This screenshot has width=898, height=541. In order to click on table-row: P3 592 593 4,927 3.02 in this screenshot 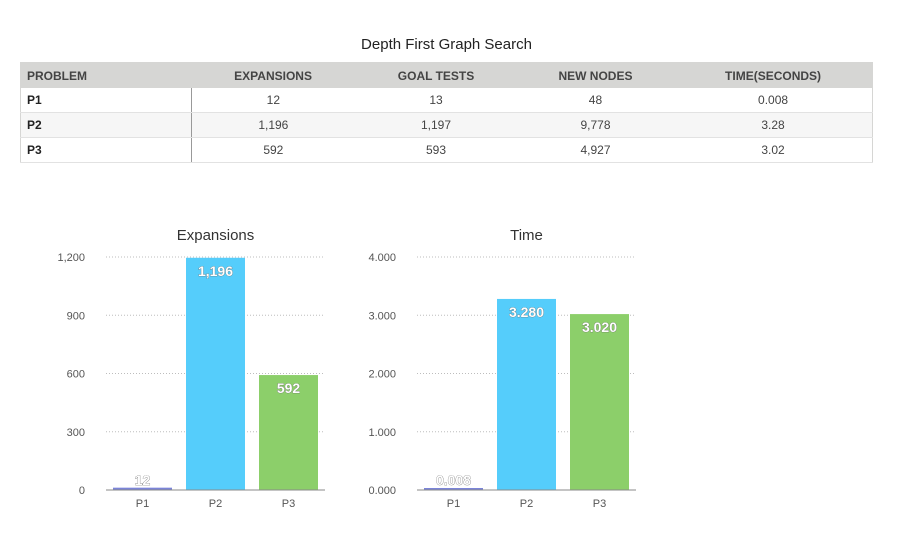, I will do `click(446, 150)`.